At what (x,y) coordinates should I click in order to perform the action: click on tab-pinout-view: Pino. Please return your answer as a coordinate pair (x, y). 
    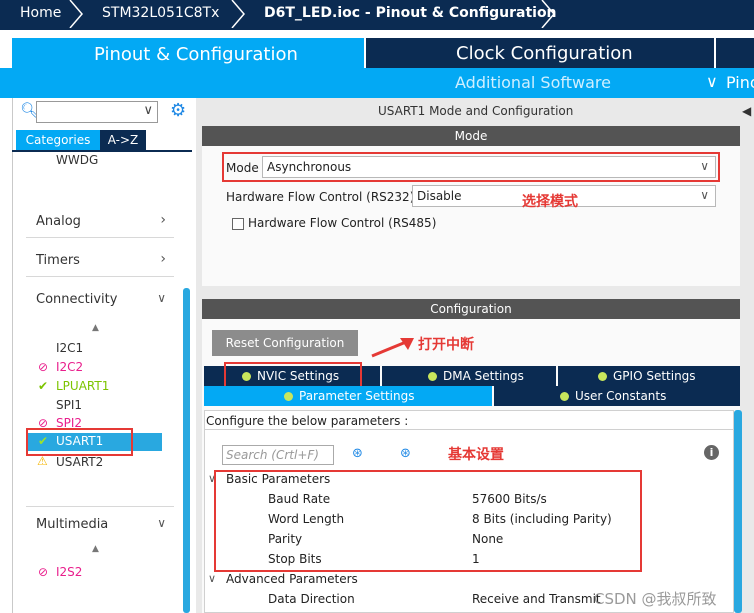
    Looking at the image, I should click on (740, 82).